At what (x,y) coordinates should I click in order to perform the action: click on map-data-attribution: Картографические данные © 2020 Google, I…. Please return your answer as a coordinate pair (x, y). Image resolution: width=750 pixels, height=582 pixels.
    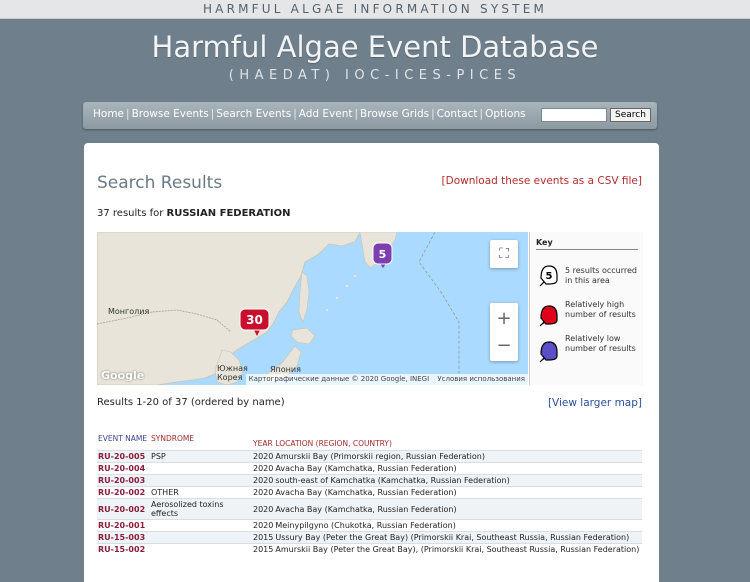
    Looking at the image, I should click on (339, 379).